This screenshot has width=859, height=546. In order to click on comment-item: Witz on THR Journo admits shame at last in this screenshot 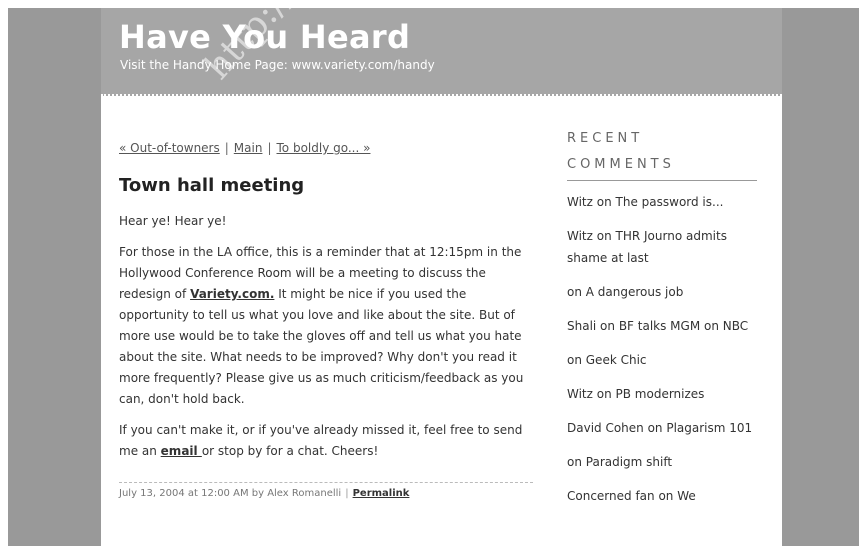, I will do `click(662, 247)`.